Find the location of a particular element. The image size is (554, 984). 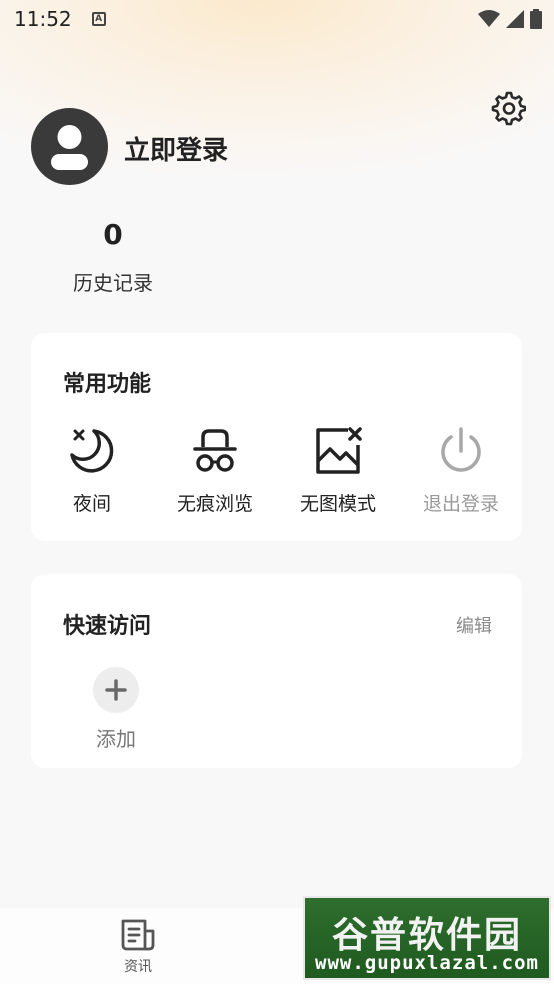

incognito-button: 无痕浏览 is located at coordinates (215, 470).